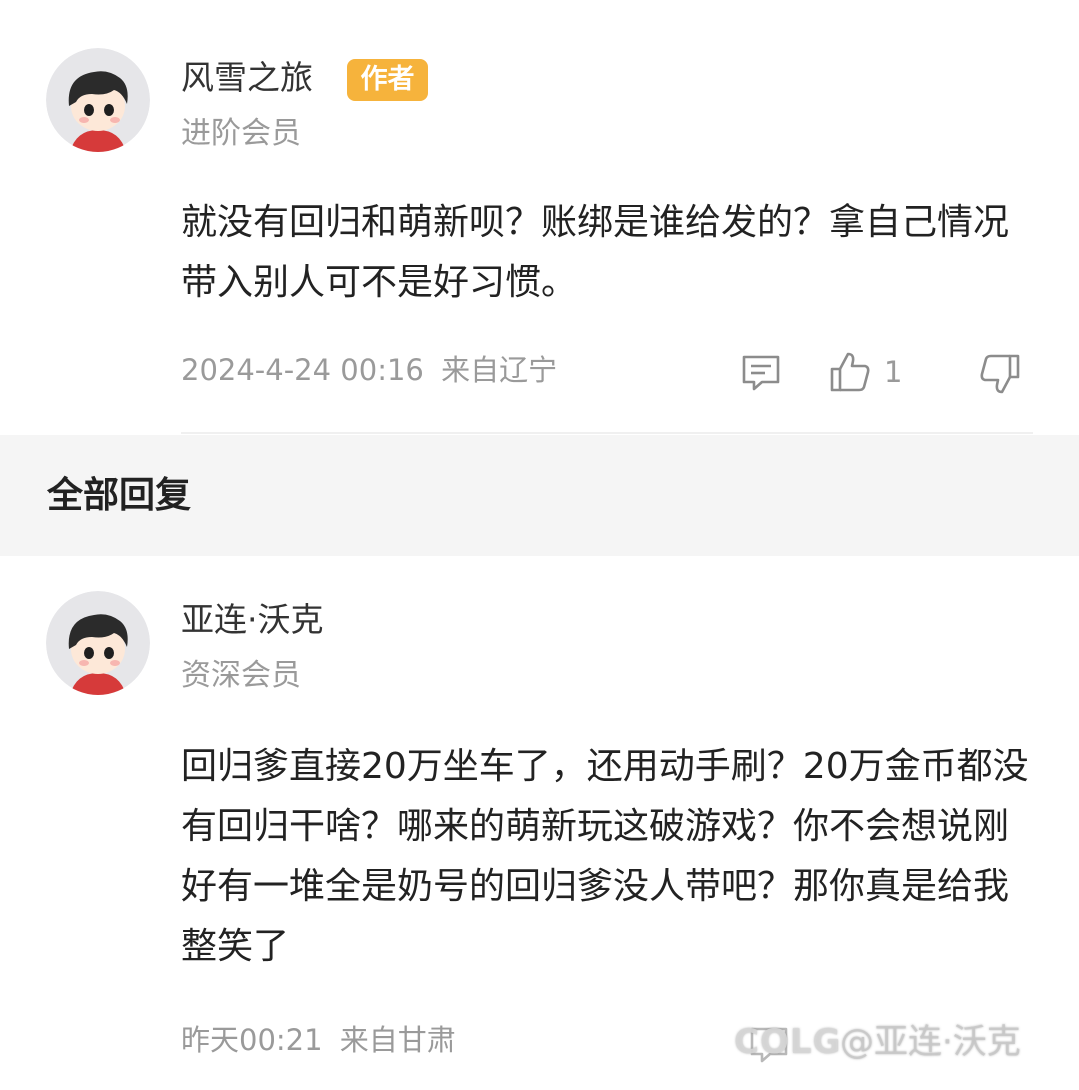 The width and height of the screenshot is (1079, 1090). What do you see at coordinates (1000, 374) in the screenshot?
I see `thumbs-down-icon` at bounding box center [1000, 374].